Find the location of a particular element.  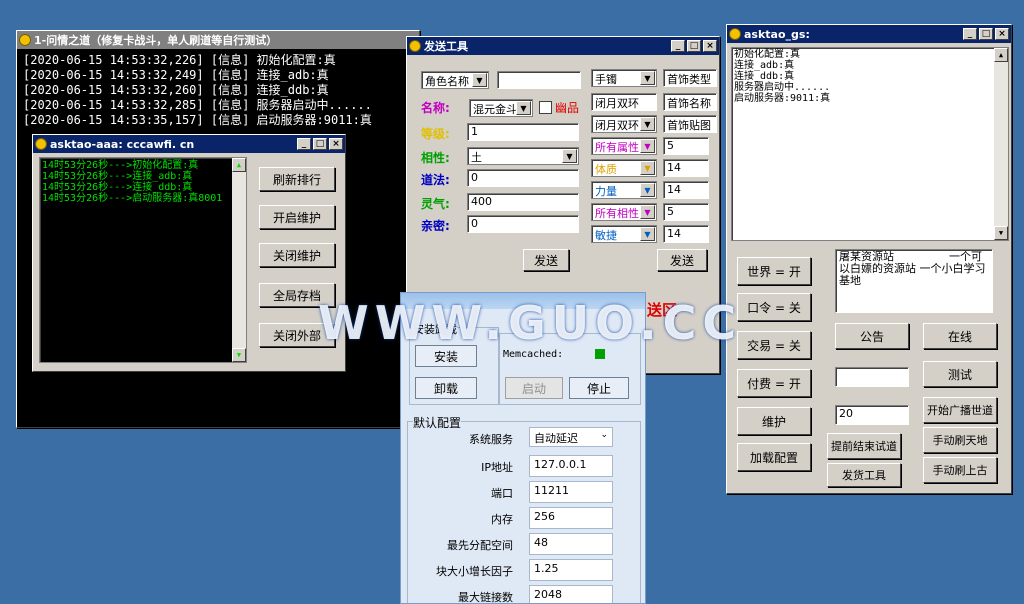

enable-maintenance-button: 开启维护 is located at coordinates (297, 217).